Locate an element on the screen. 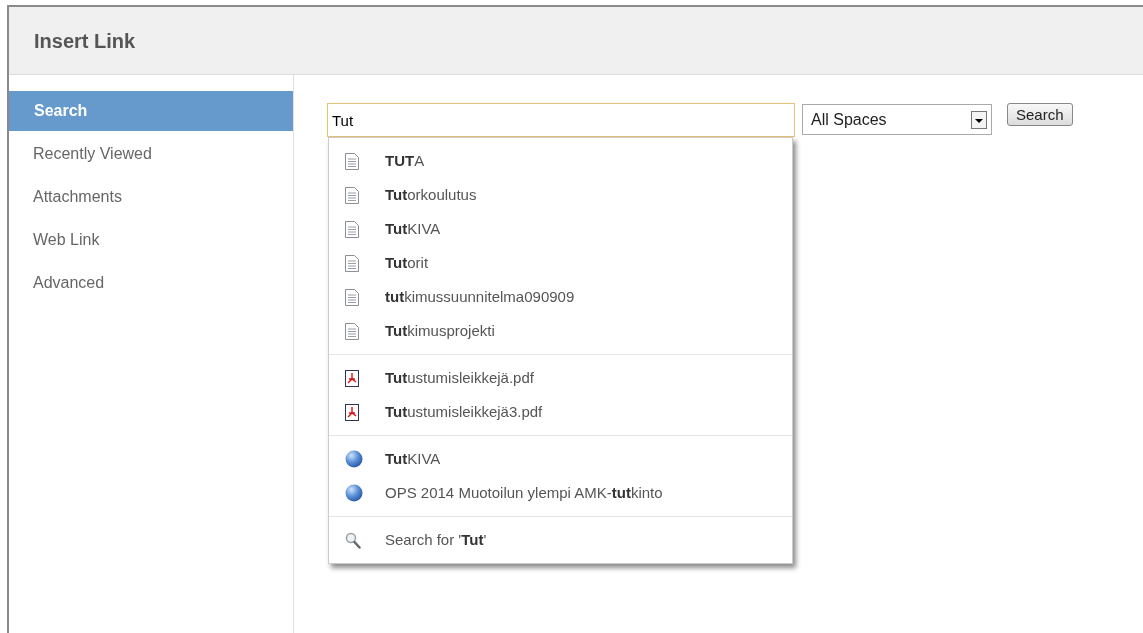 This screenshot has width=1143, height=633. suggestion-link: Tutorit is located at coordinates (407, 263).